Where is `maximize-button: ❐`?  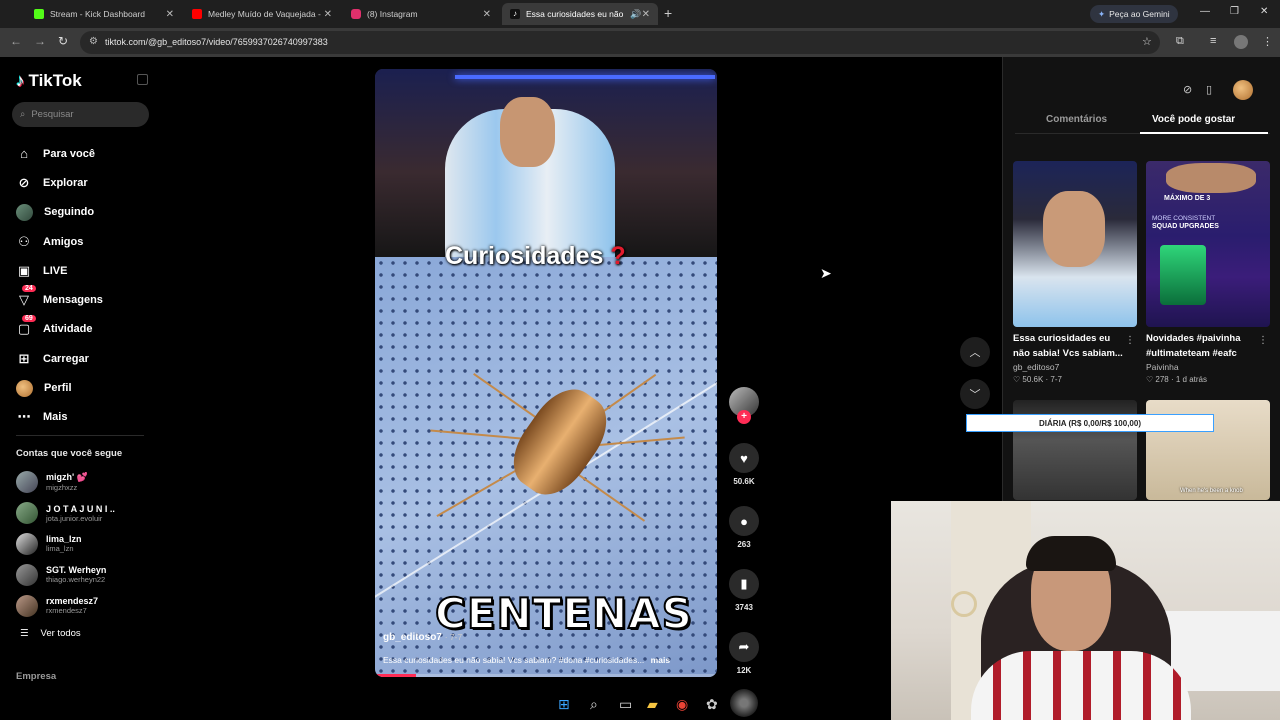
maximize-button: ❐ is located at coordinates (1234, 11).